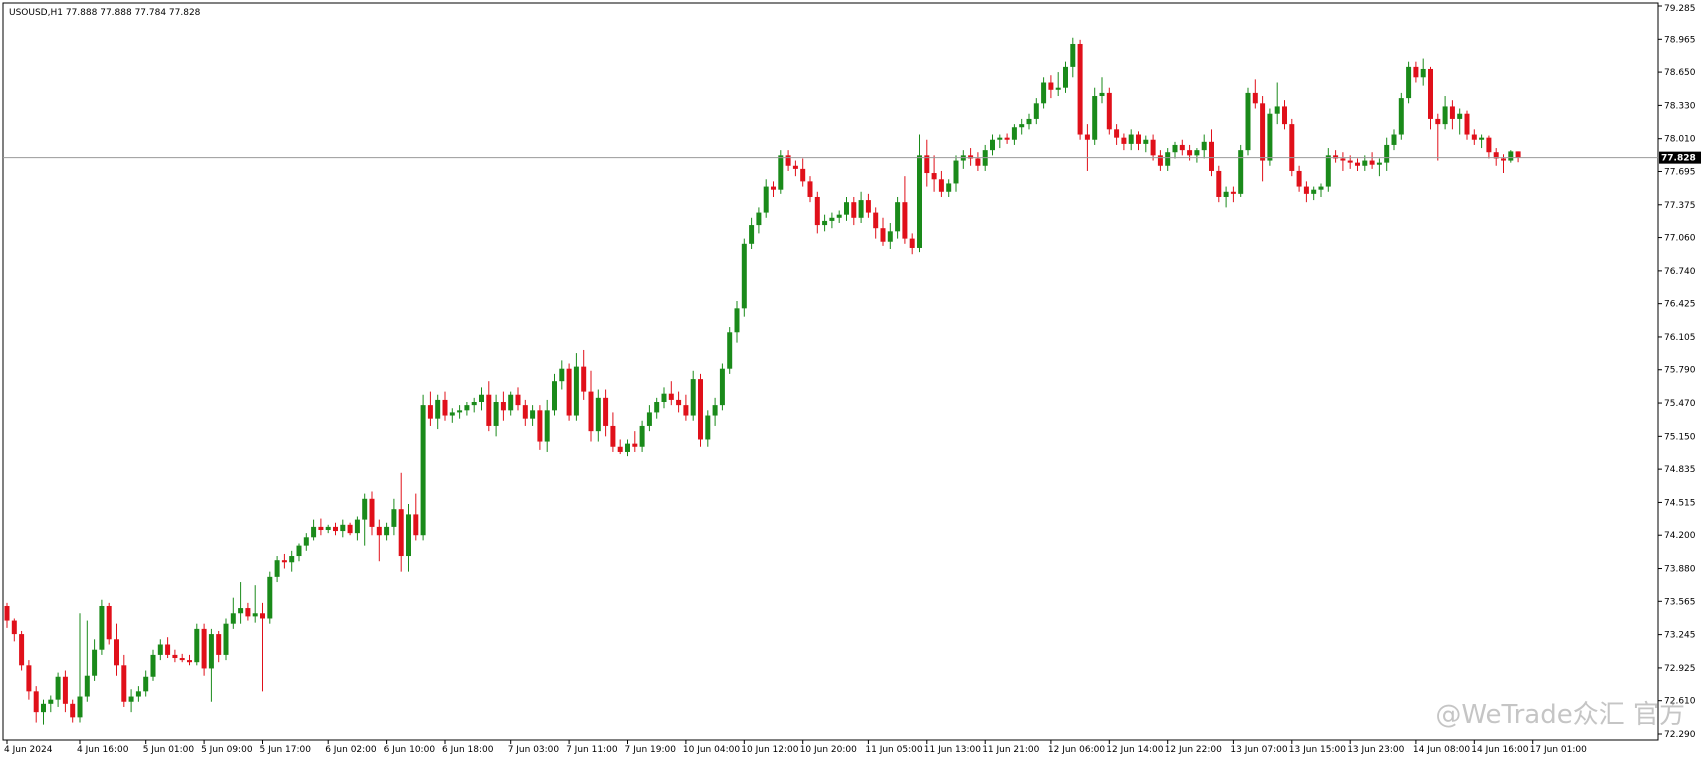 The image size is (1703, 759). I want to click on x-tick-label: 14 Jun 16:00, so click(1499, 750).